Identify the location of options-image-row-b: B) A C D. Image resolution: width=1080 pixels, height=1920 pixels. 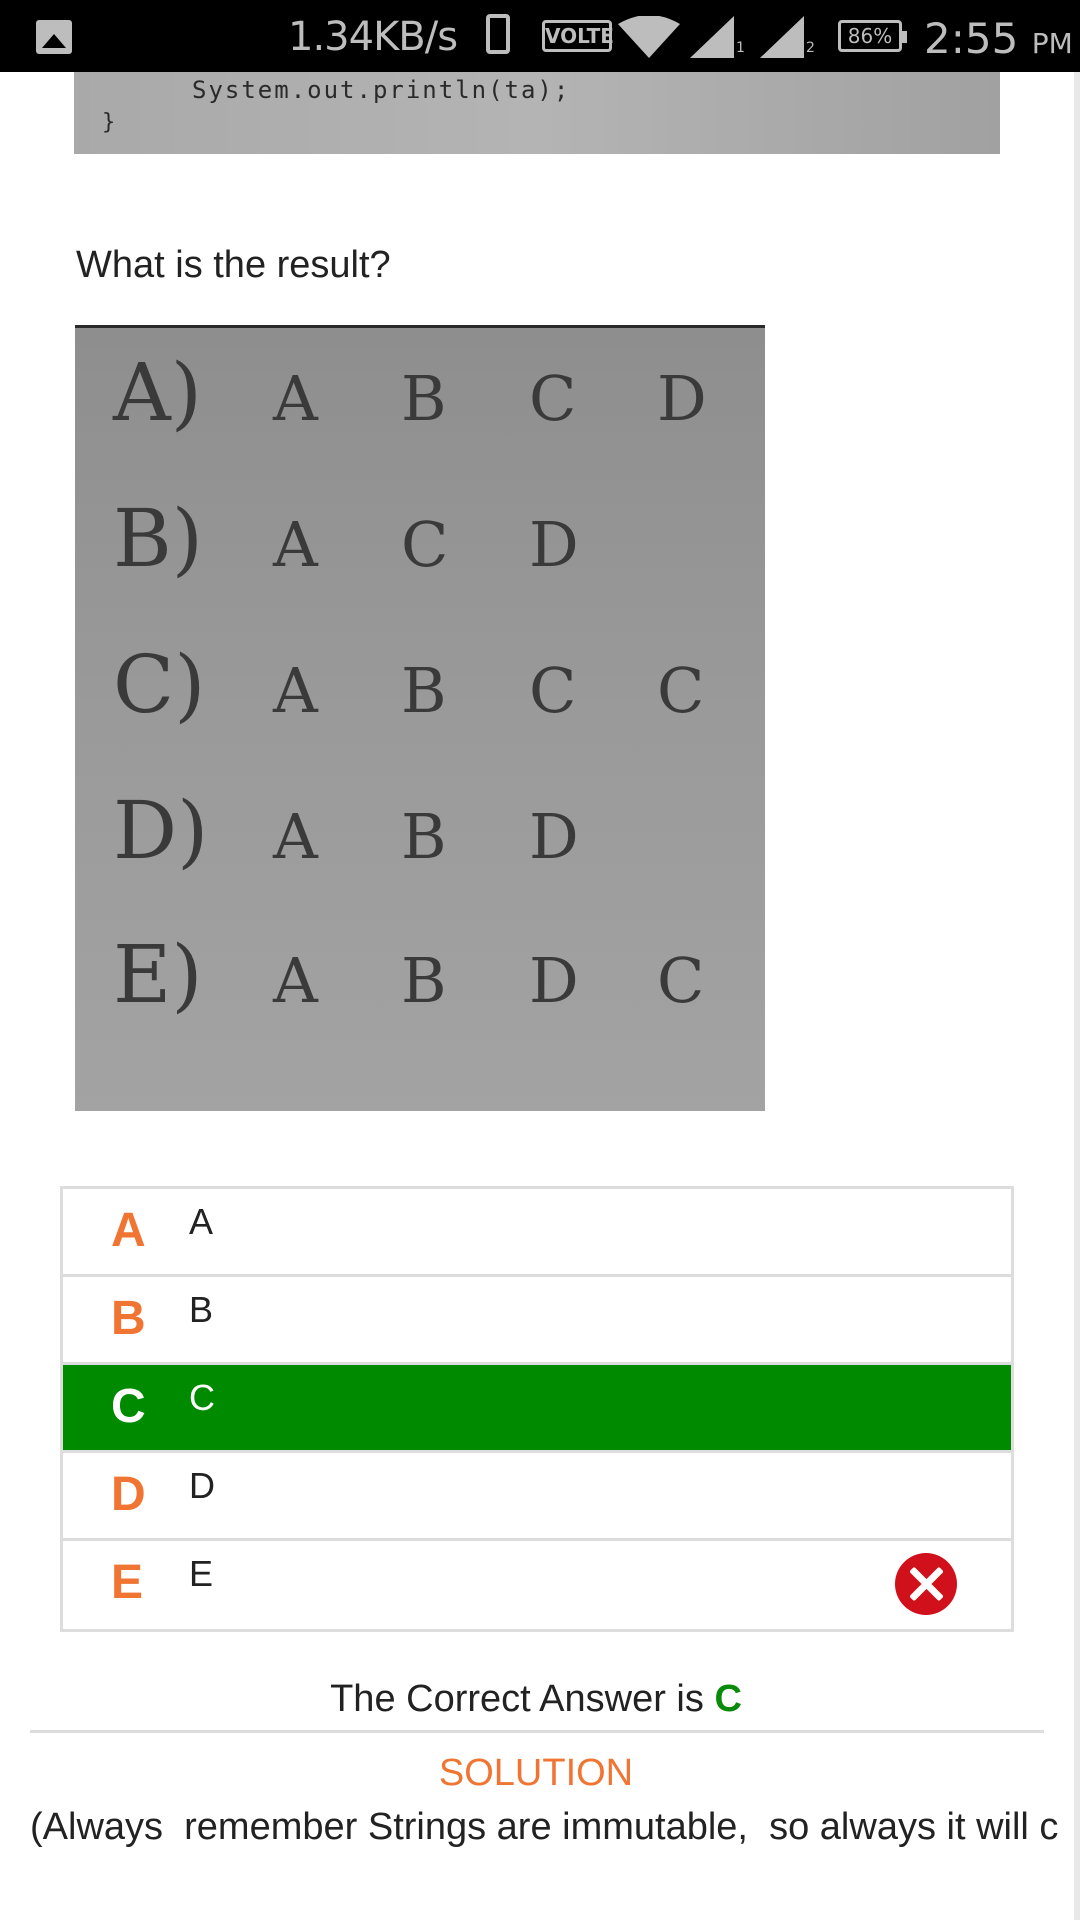
(385, 538).